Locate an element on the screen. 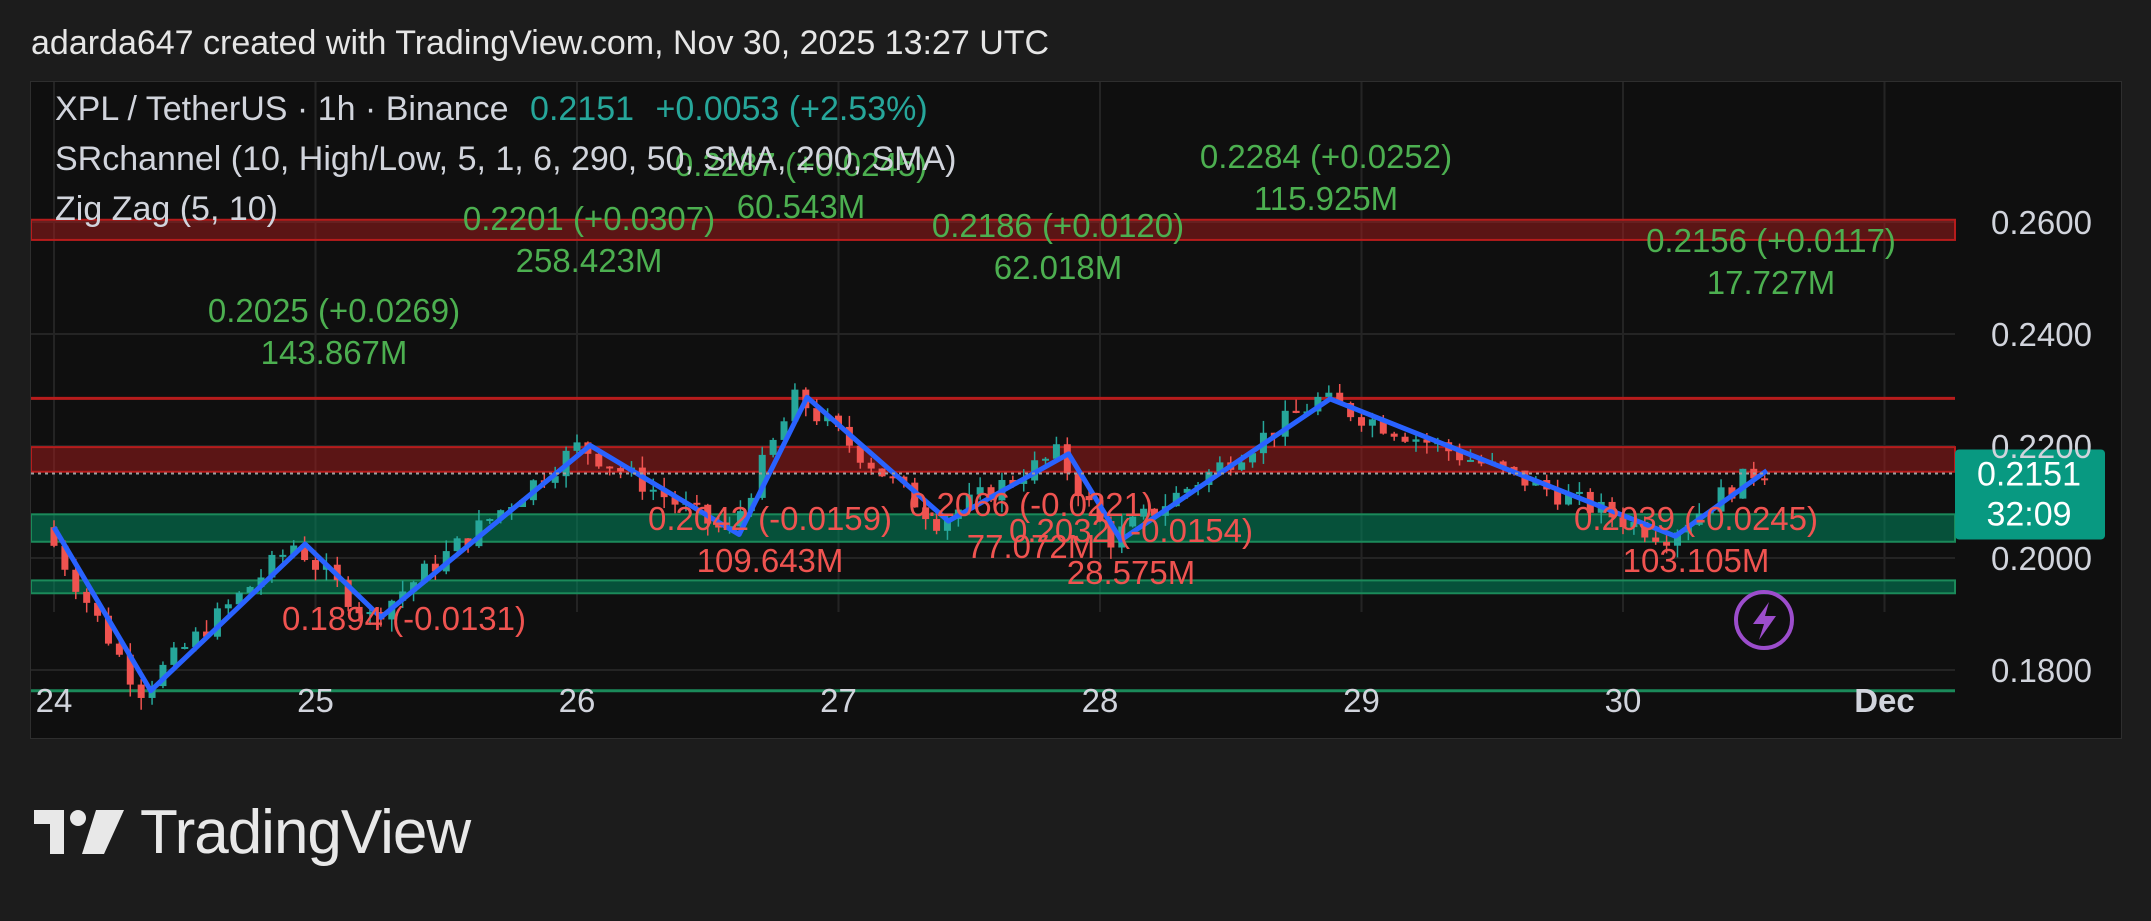  x-axis-tick-label: 25 is located at coordinates (315, 700).